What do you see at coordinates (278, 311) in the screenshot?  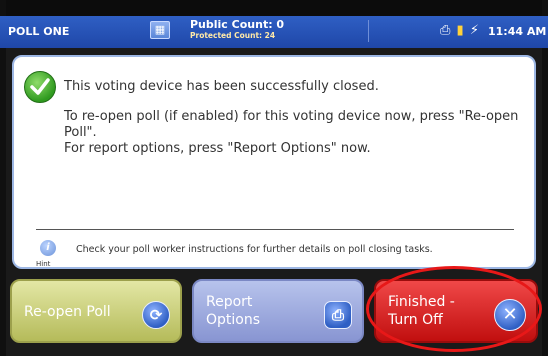 I see `report-options-button: Report Options ⎙` at bounding box center [278, 311].